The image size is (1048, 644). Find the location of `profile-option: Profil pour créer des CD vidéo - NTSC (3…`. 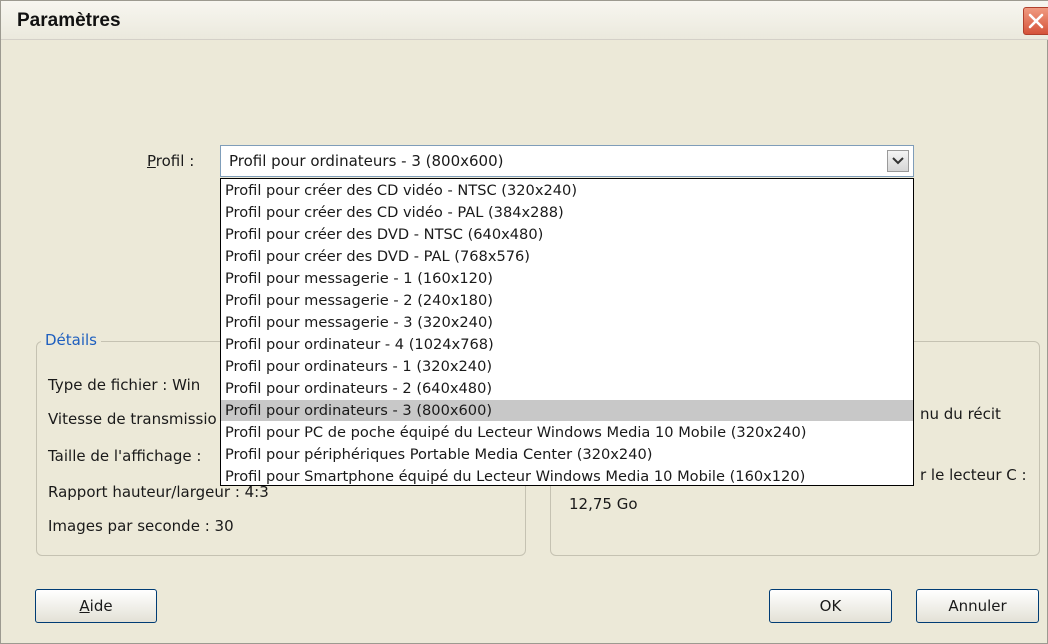

profile-option: Profil pour créer des CD vidéo - NTSC (3… is located at coordinates (567, 190).